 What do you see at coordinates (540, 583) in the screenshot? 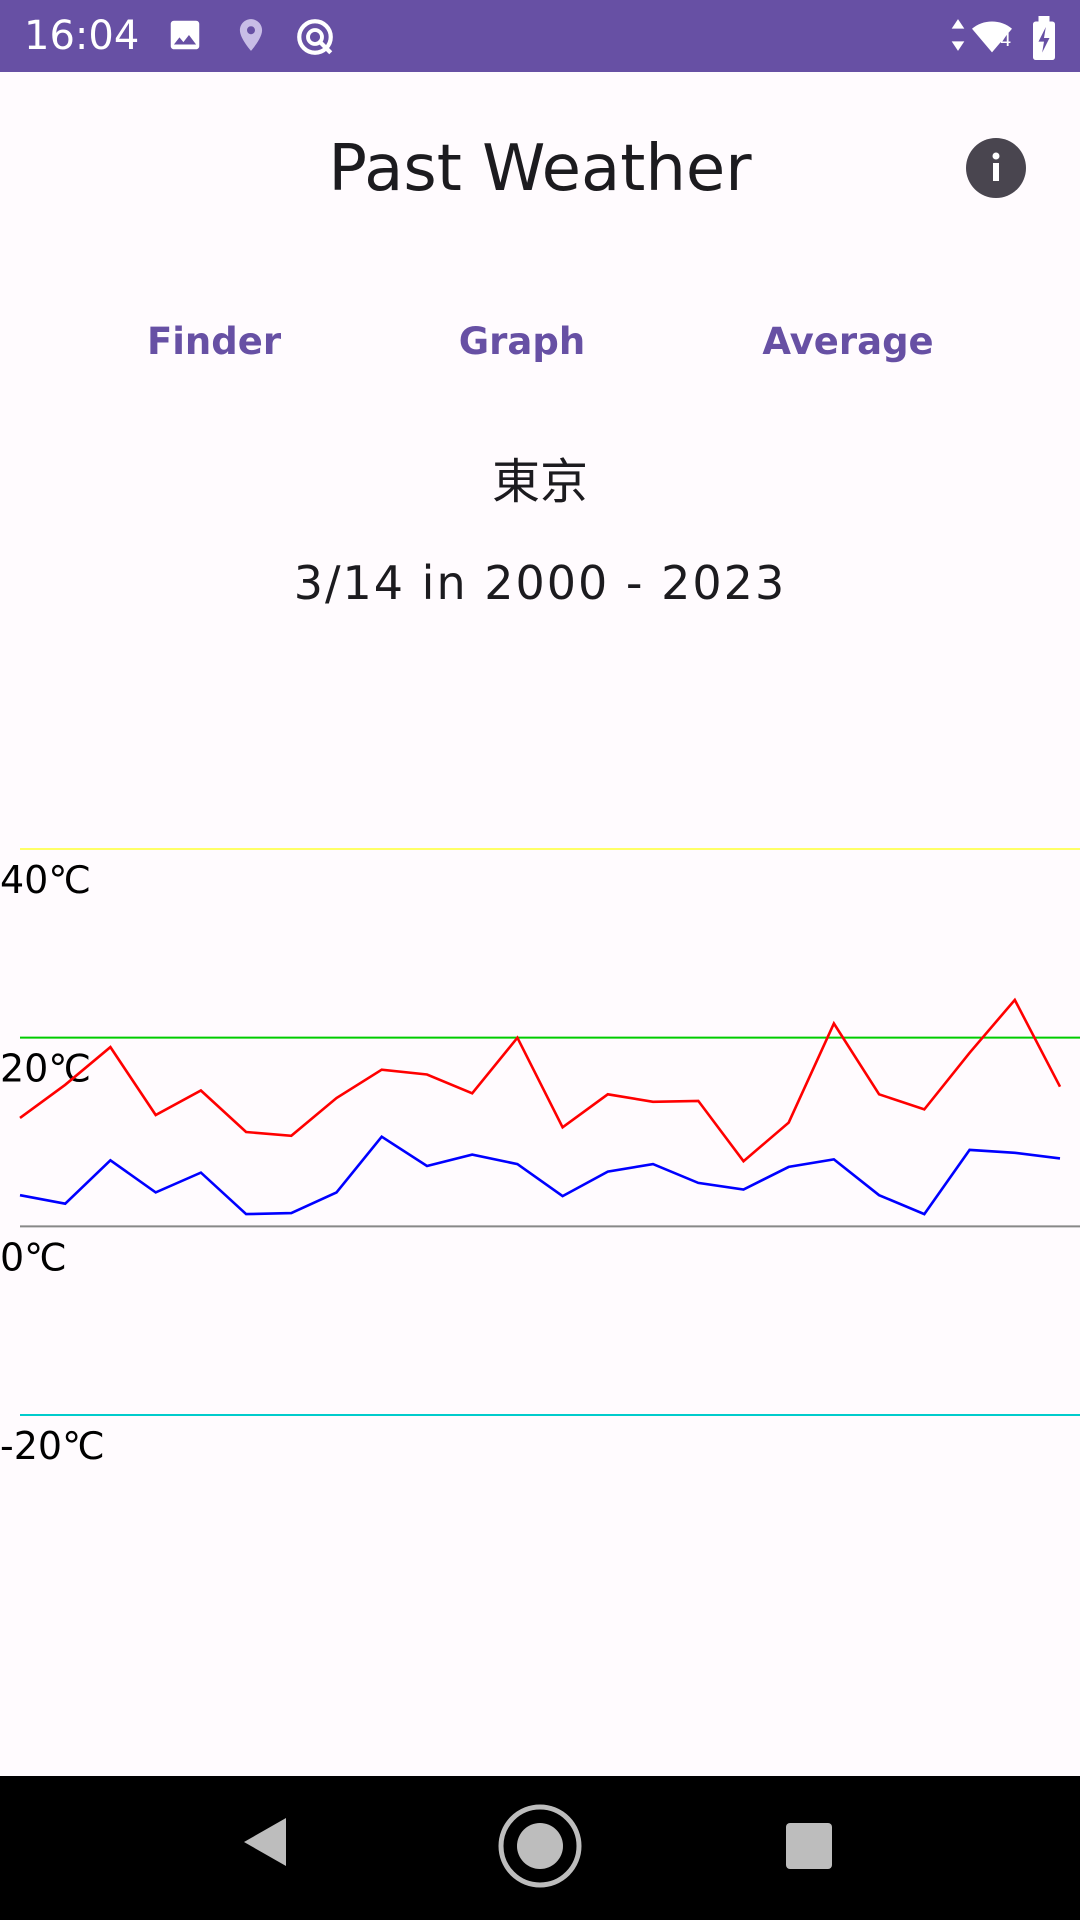
I see `date-range: 3/14 in 2000 - 2023` at bounding box center [540, 583].